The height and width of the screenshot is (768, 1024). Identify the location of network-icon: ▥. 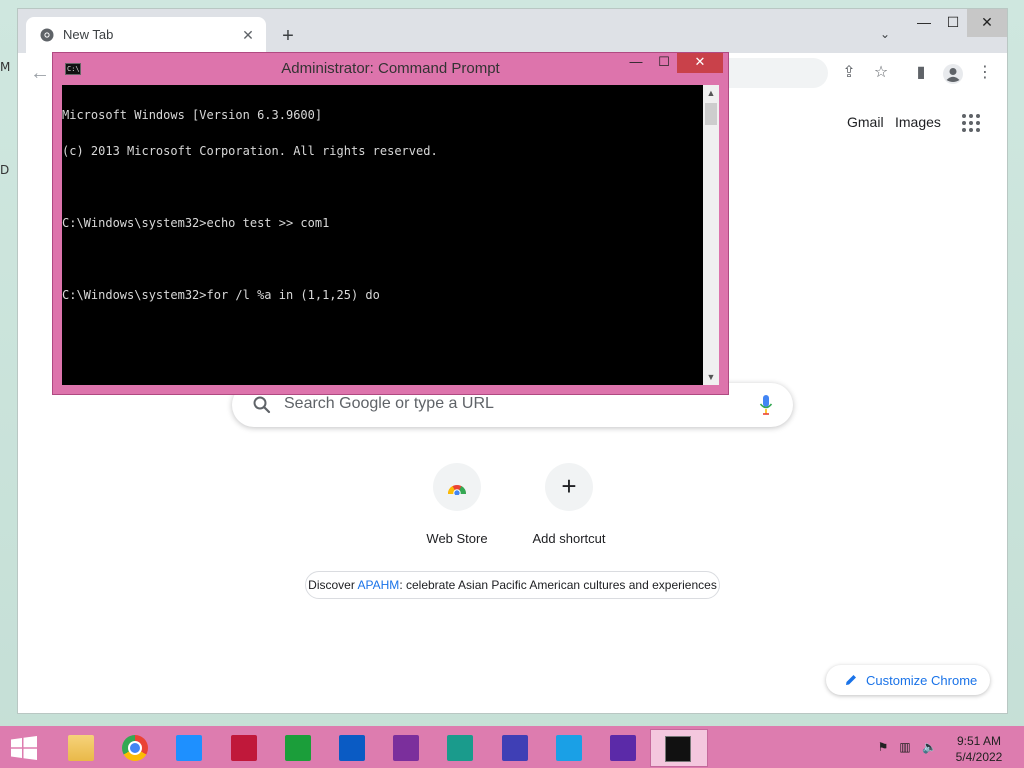
(905, 747).